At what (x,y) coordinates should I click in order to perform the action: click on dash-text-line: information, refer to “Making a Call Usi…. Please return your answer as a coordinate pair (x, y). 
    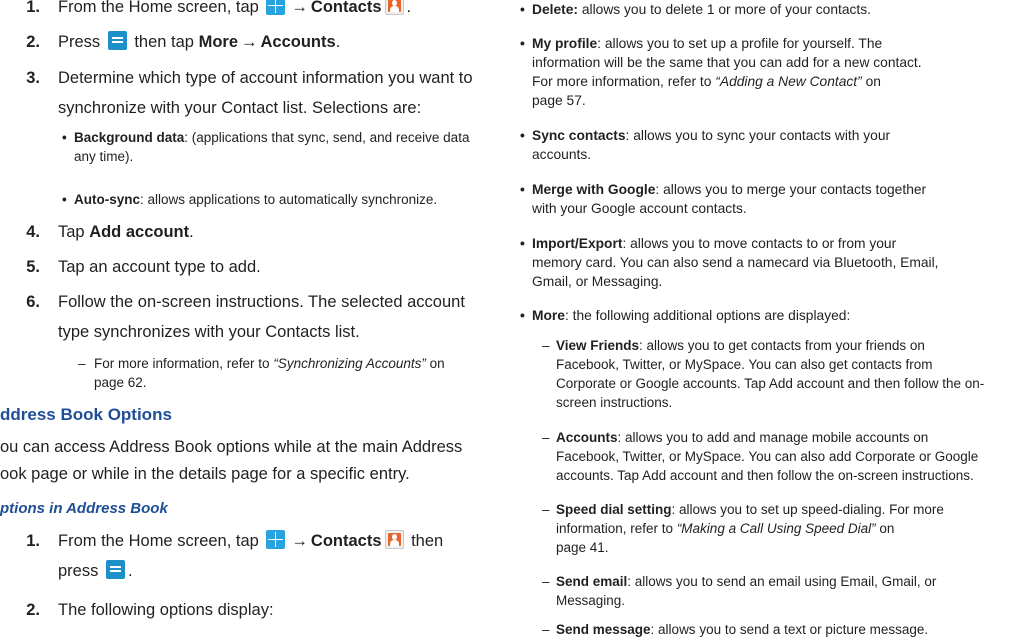
    Looking at the image, I should click on (725, 529).